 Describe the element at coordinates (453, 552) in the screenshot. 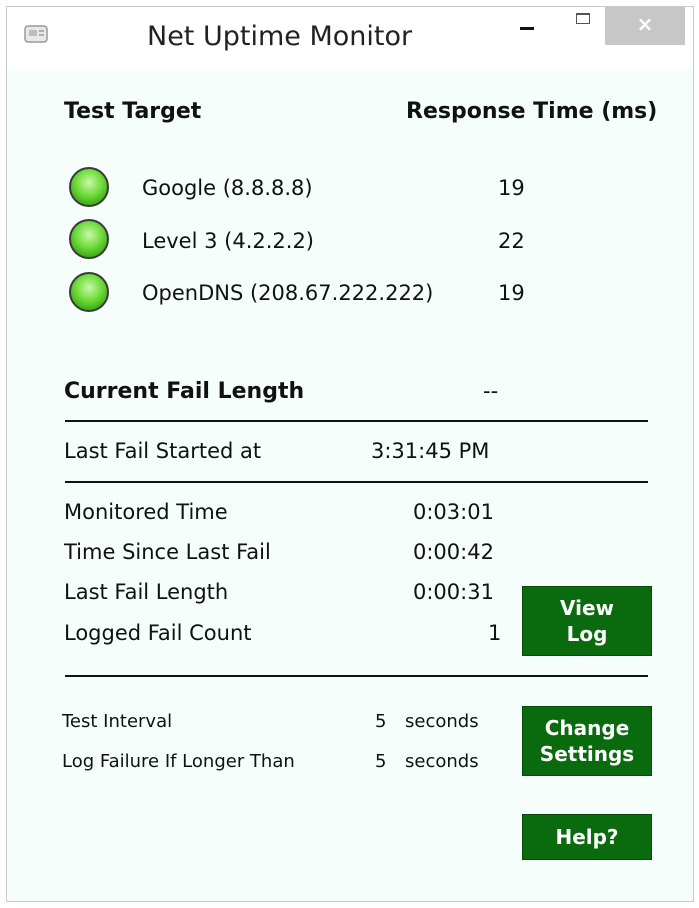

I see `time-since-last-fail-value: 0:00:42` at that location.